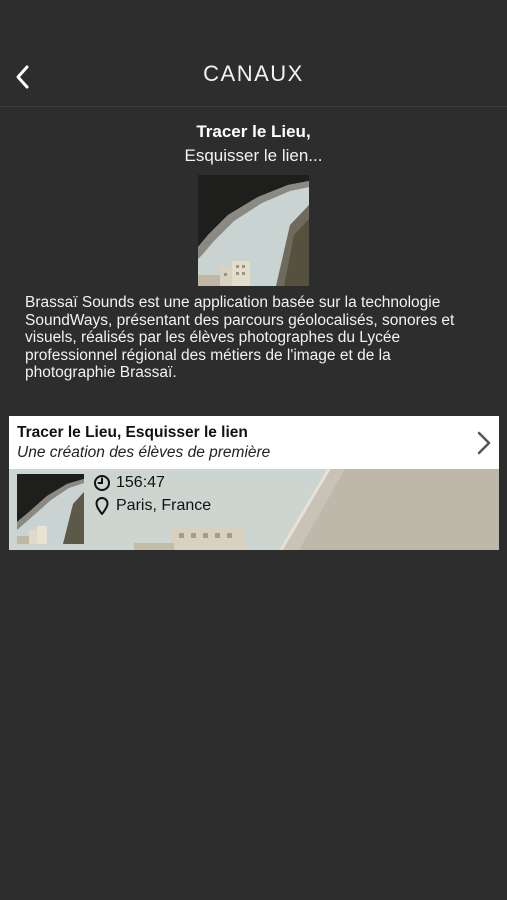 This screenshot has height=900, width=507. What do you see at coordinates (253, 131) in the screenshot?
I see `channel-title: Tracer le Lieu,` at bounding box center [253, 131].